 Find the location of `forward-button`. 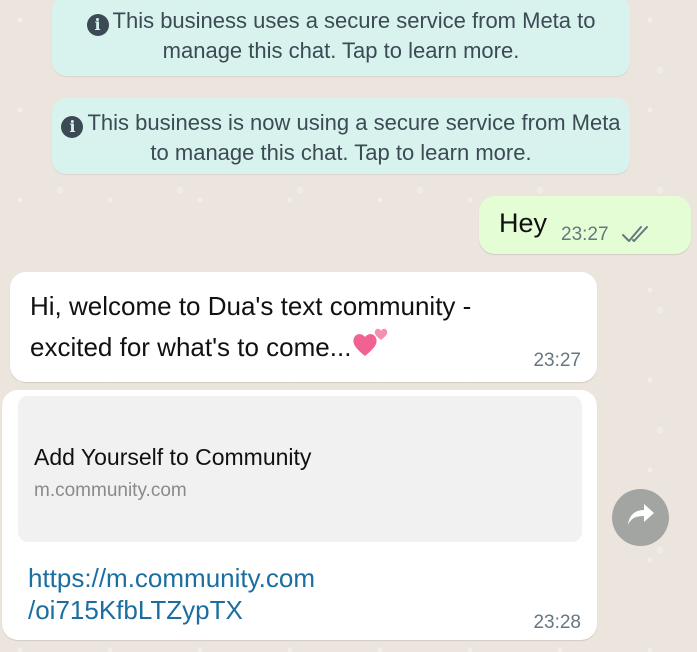

forward-button is located at coordinates (640, 517).